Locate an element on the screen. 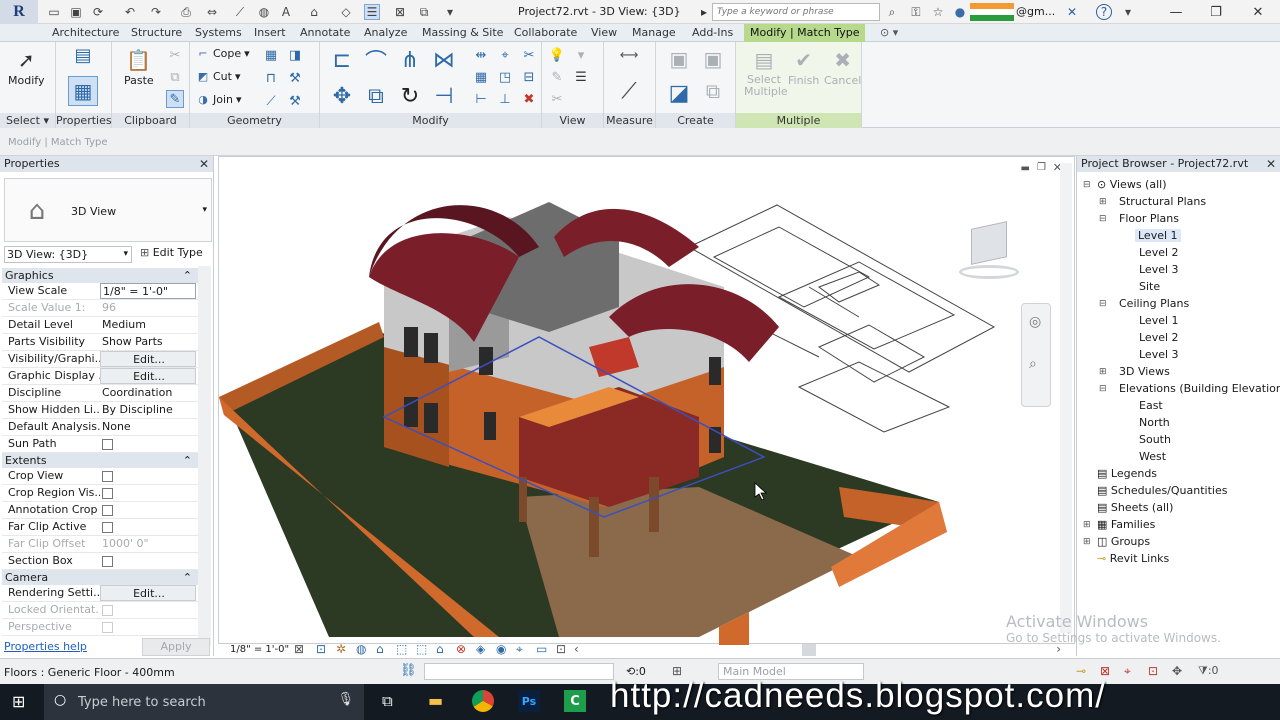  finish-button: ✔ Finish is located at coordinates (803, 66).